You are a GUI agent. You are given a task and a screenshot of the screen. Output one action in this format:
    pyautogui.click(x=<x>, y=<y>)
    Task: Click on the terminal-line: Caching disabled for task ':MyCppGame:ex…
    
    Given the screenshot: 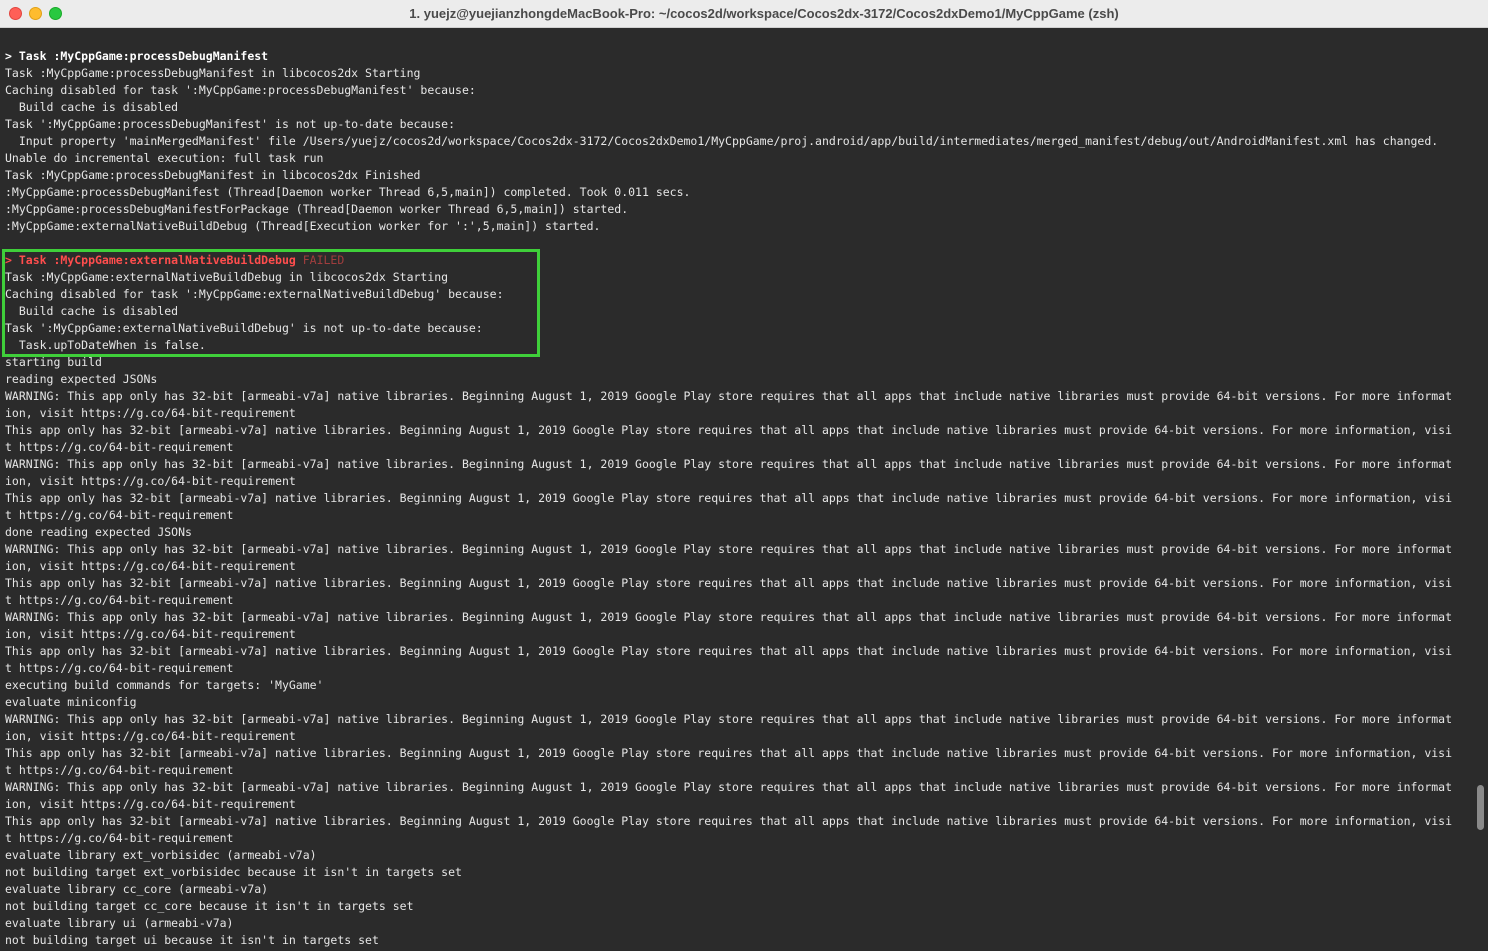 What is the action you would take?
    pyautogui.click(x=254, y=294)
    